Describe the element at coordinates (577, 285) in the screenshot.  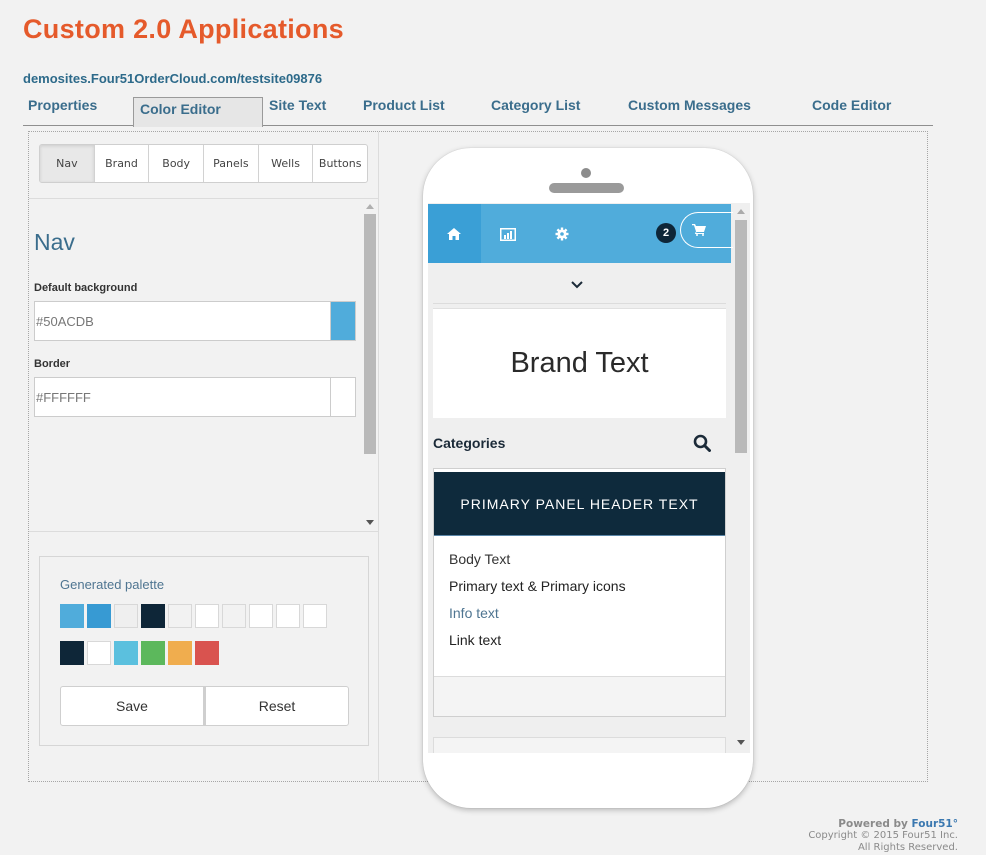
I see `chevron-down-icon` at that location.